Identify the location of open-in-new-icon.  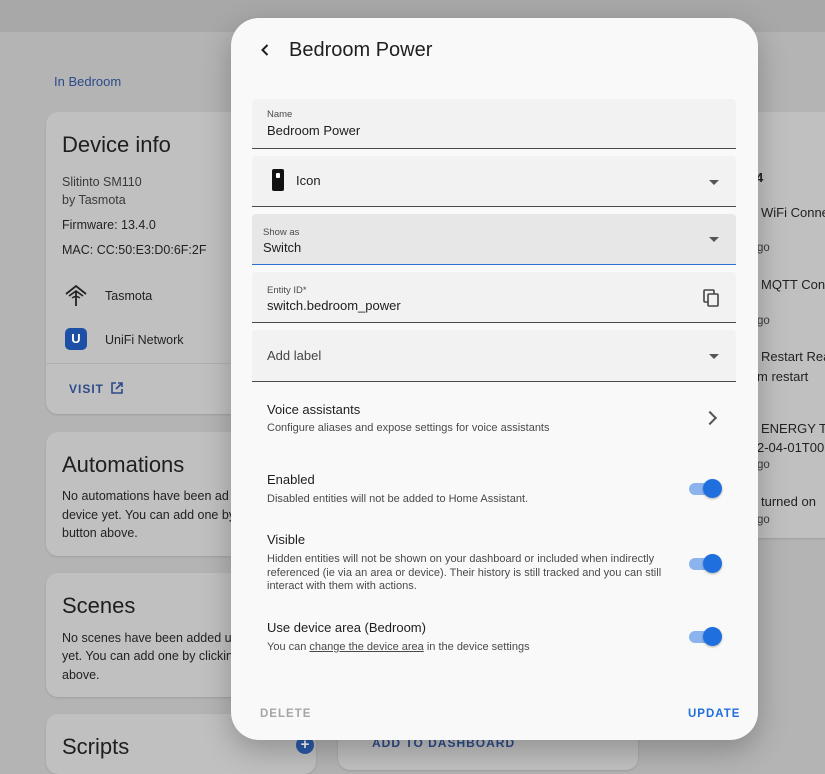
(117, 388).